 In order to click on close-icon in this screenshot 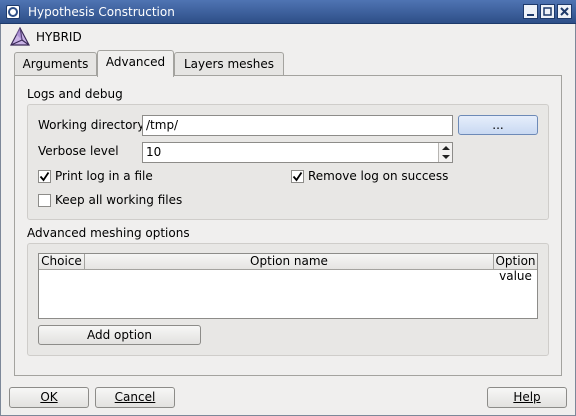, I will do `click(564, 11)`.